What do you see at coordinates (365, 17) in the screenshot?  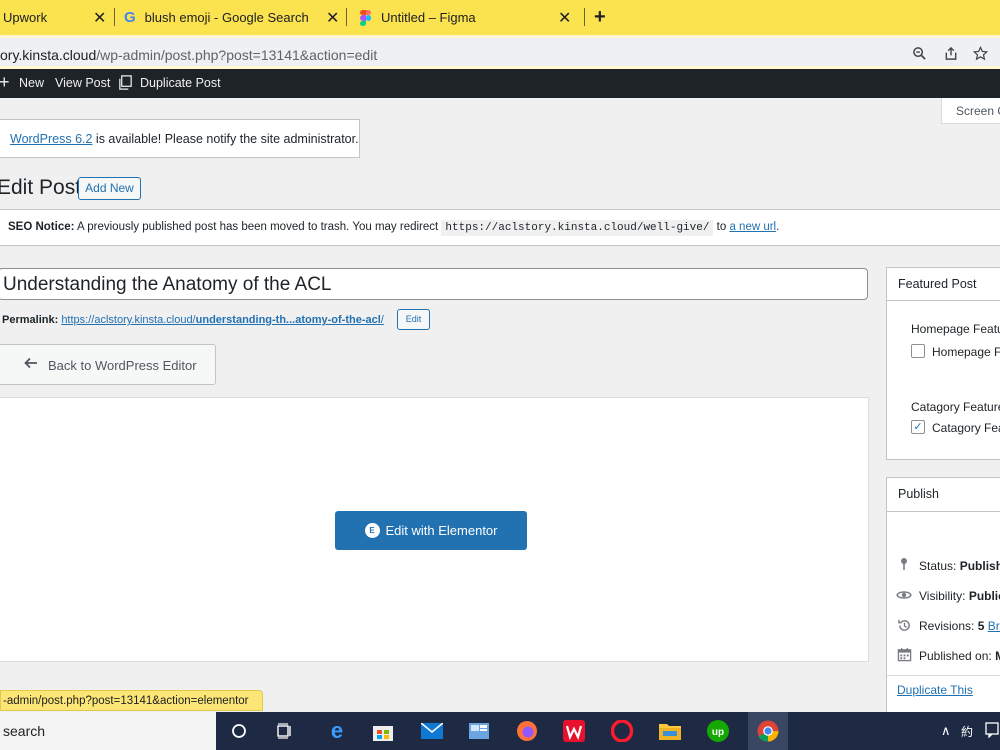 I see `figma-icon` at bounding box center [365, 17].